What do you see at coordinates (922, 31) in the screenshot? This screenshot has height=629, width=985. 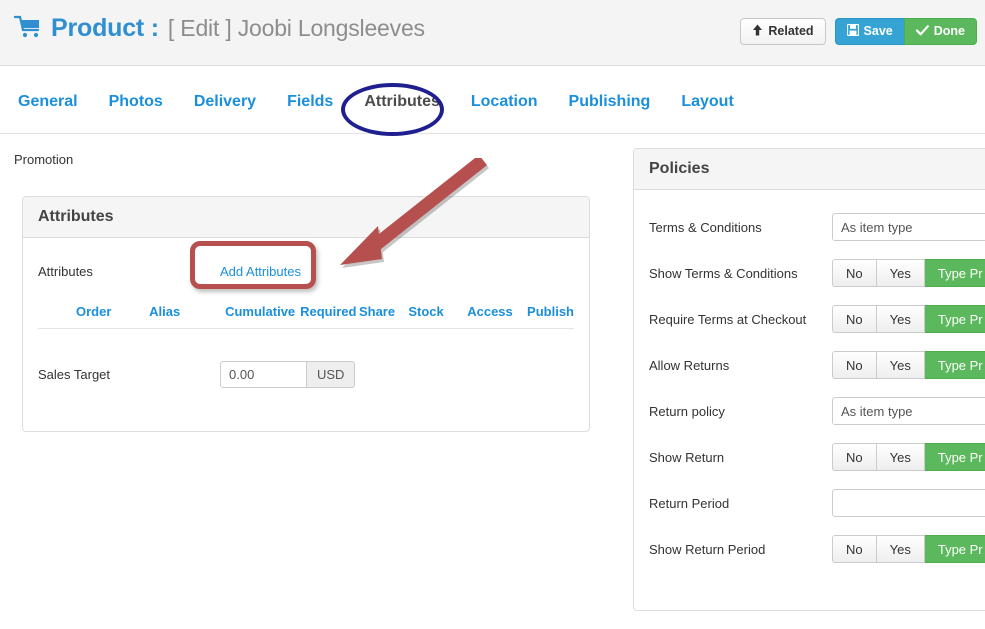 I see `check-icon` at bounding box center [922, 31].